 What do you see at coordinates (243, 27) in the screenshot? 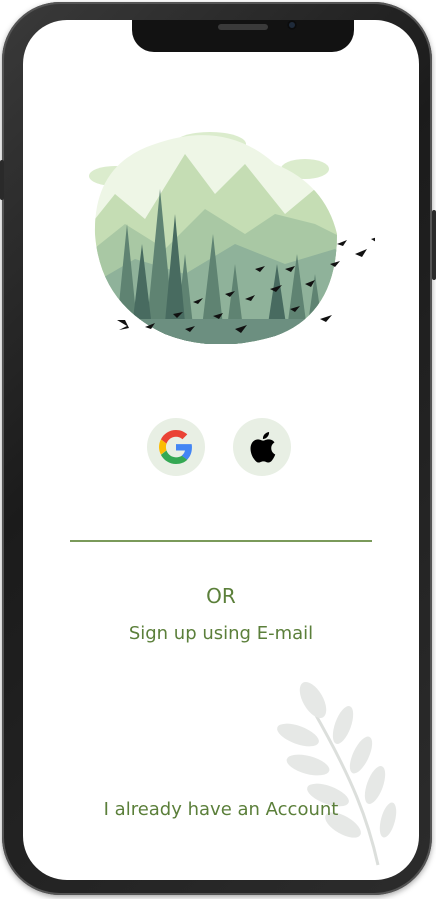
I see `earpiece-speaker` at bounding box center [243, 27].